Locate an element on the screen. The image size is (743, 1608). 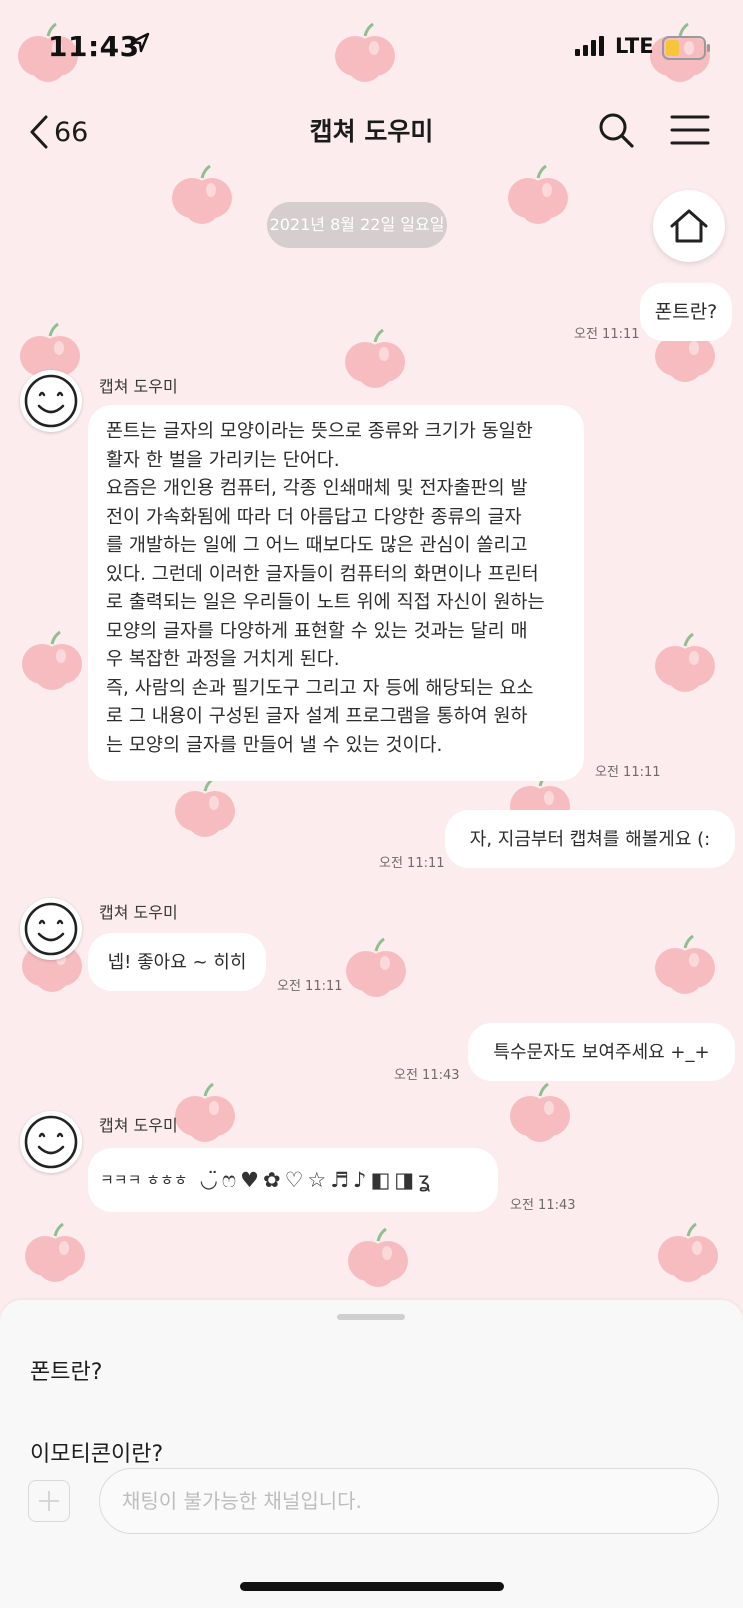
symbol-glyph: ◡̈ is located at coordinates (208, 1180).